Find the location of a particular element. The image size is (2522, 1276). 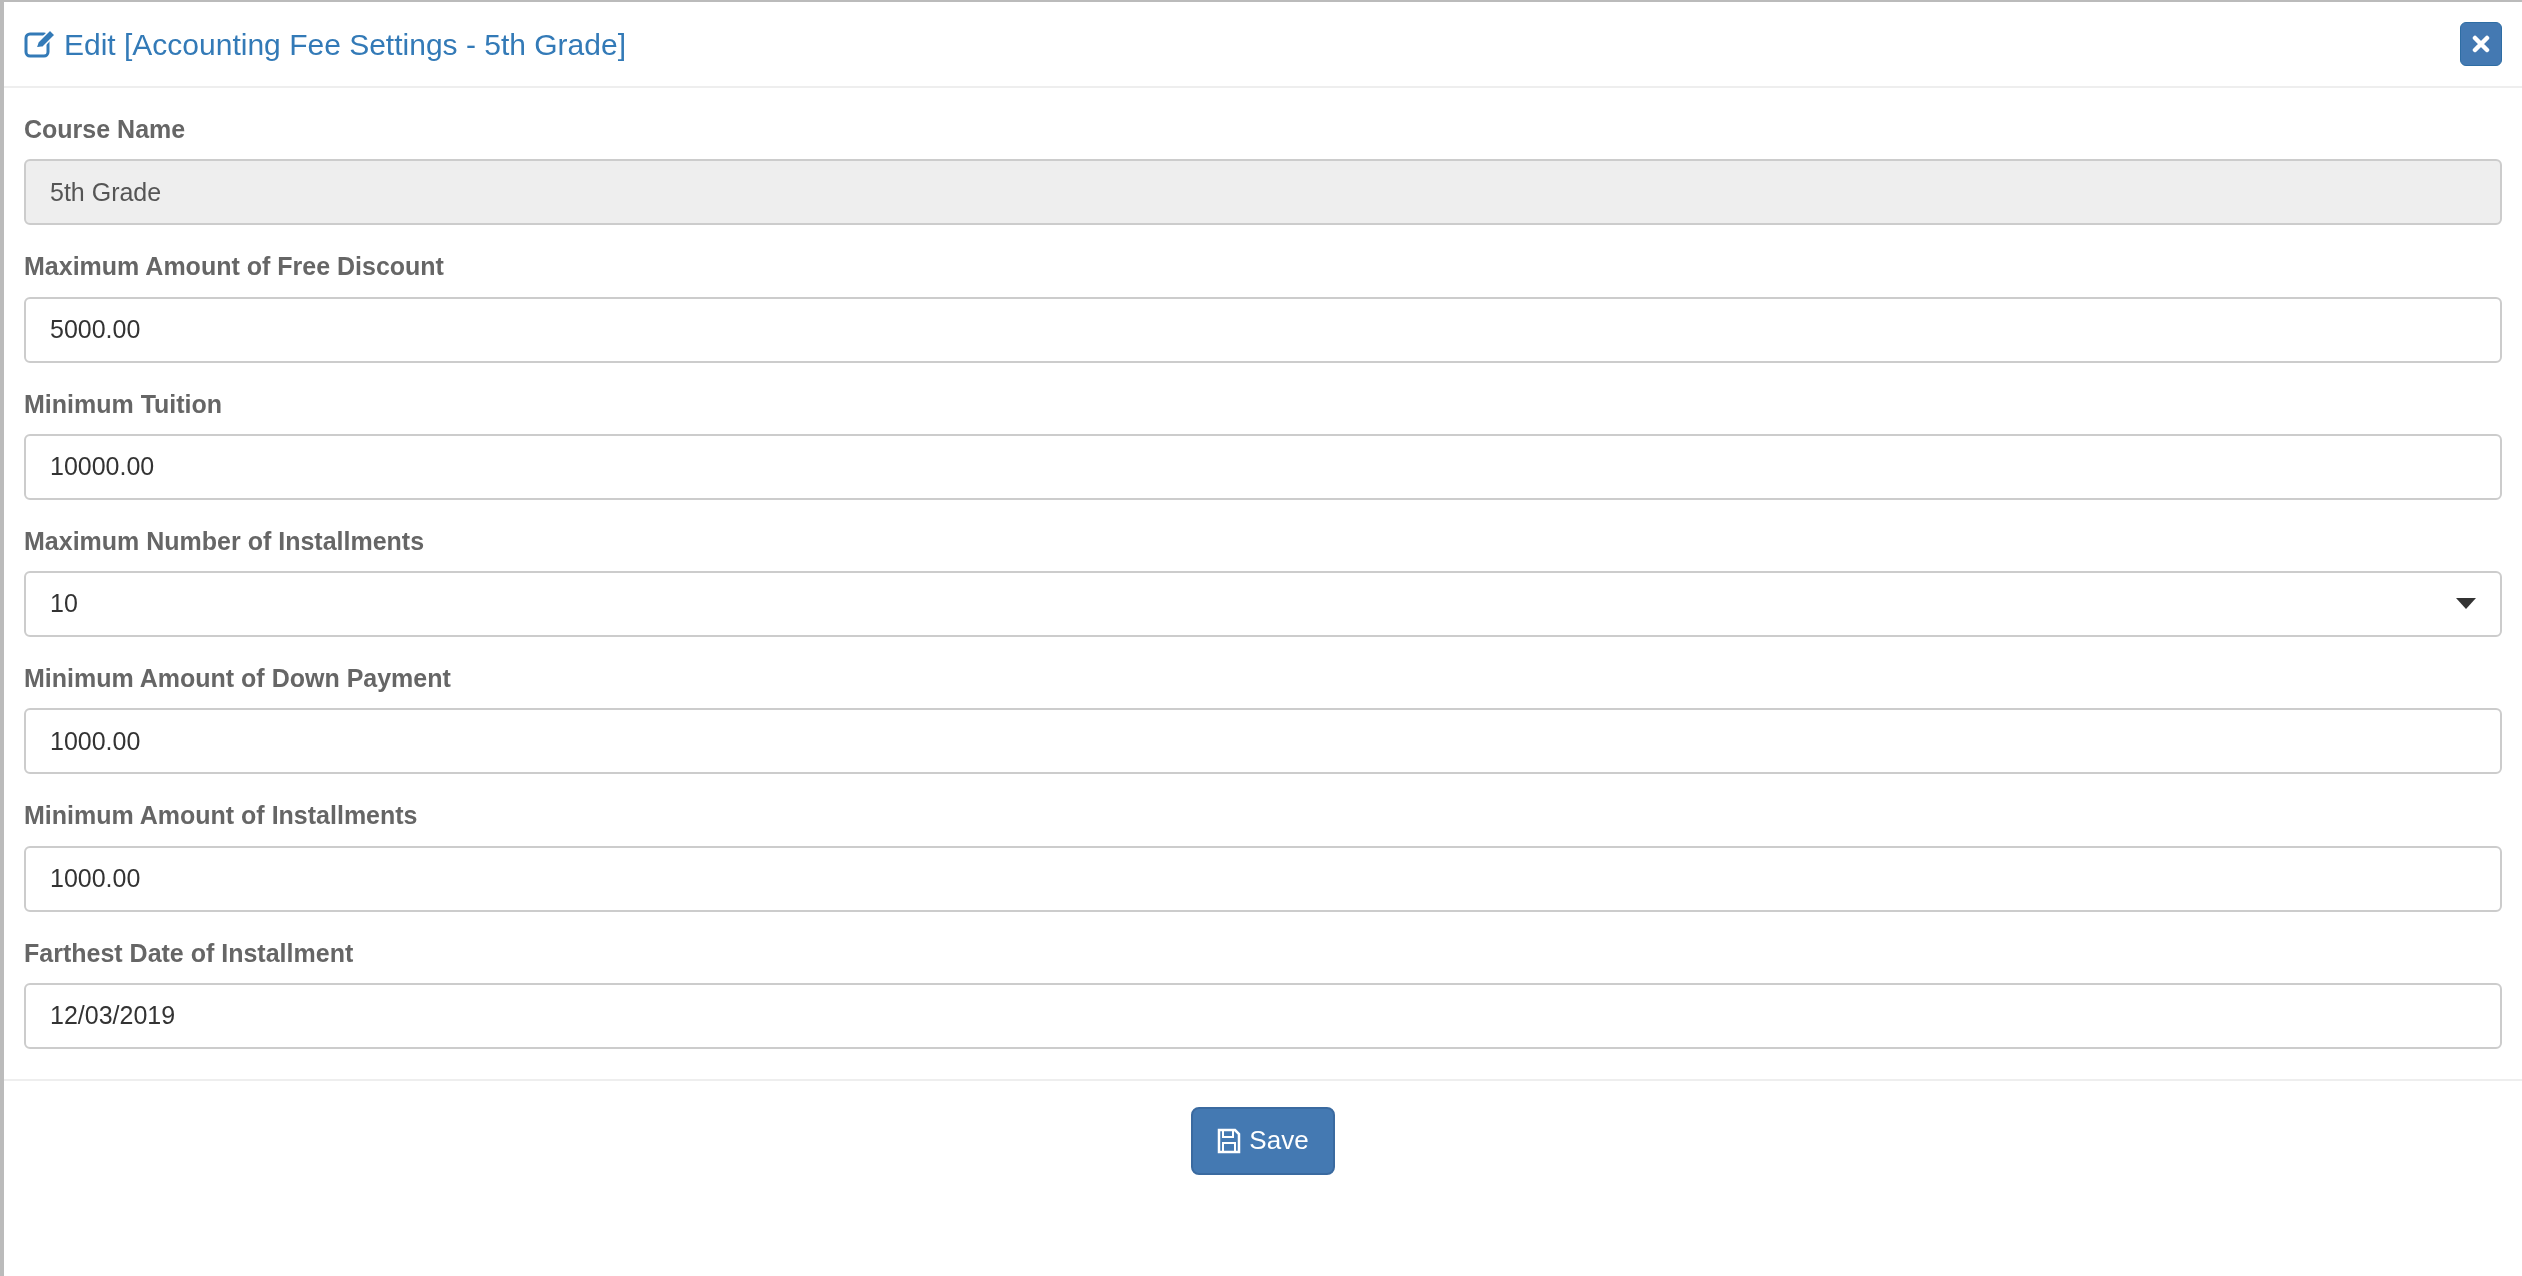

field-label: Maximum Amount of Free Discount is located at coordinates (234, 267).